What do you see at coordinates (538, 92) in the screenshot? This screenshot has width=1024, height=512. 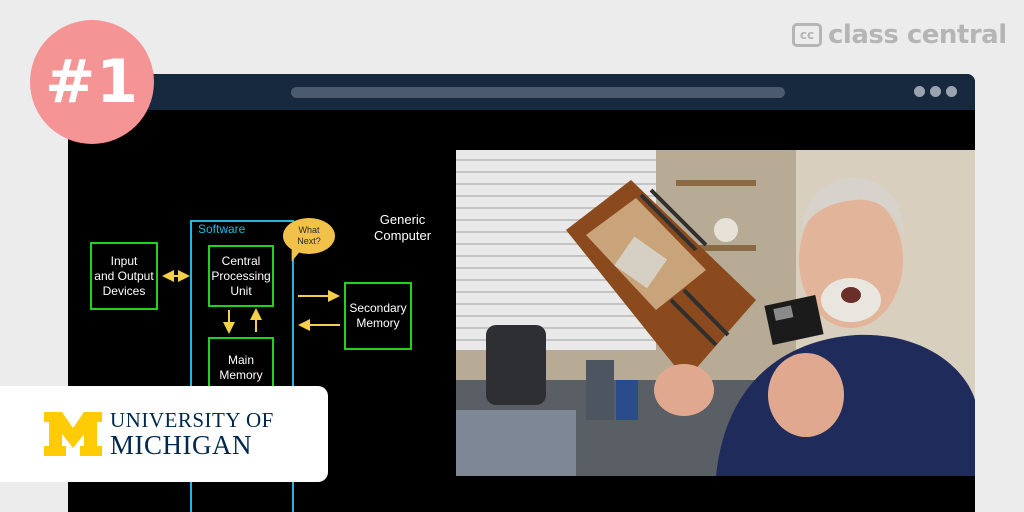 I see `address-bar` at bounding box center [538, 92].